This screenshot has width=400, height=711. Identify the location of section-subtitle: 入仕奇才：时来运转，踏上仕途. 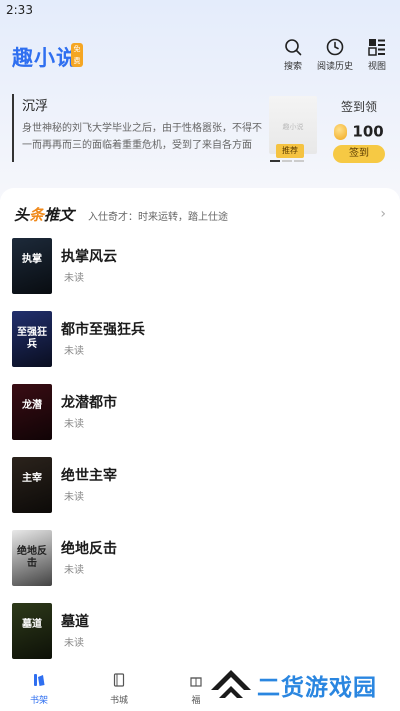
(158, 217).